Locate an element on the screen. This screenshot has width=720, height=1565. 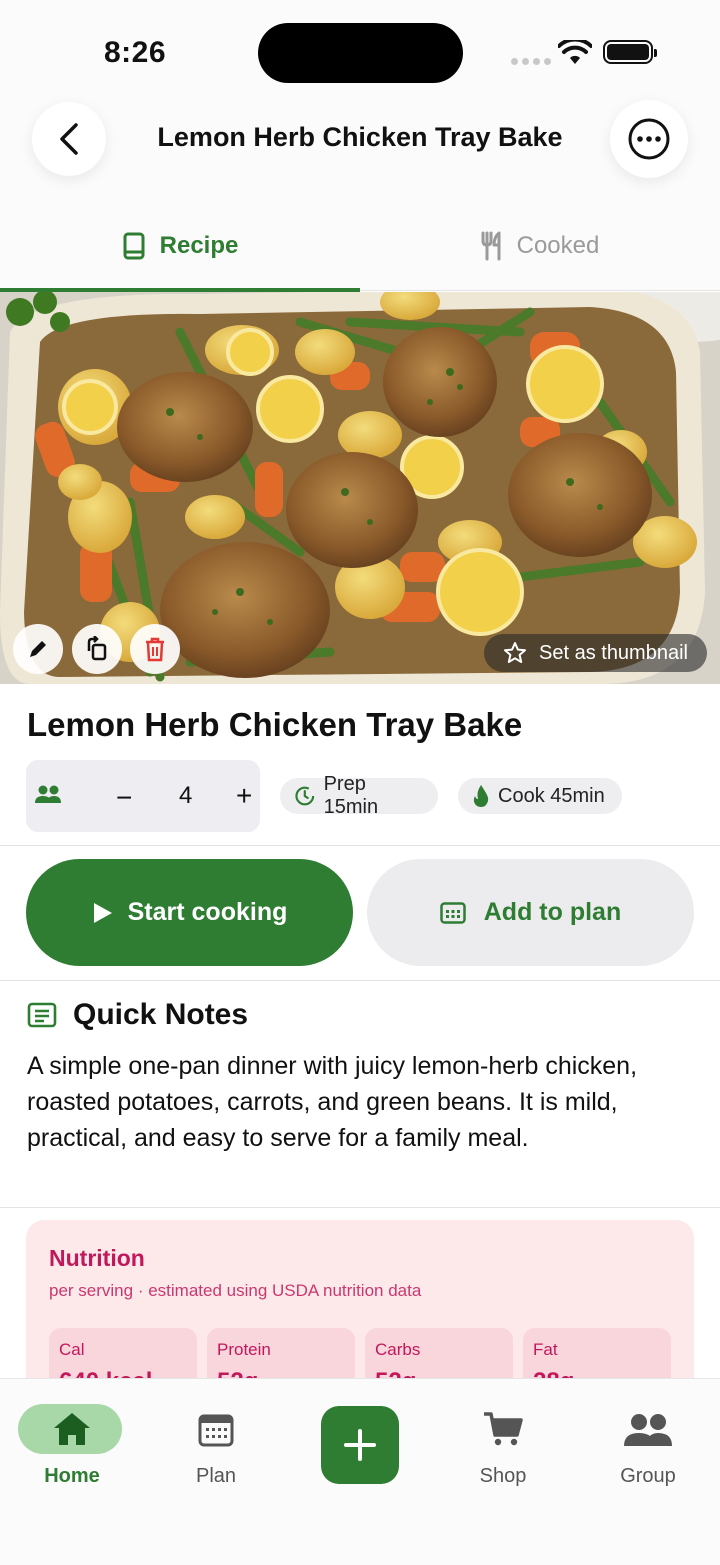
nutrition-label: Fat is located at coordinates (545, 1349).